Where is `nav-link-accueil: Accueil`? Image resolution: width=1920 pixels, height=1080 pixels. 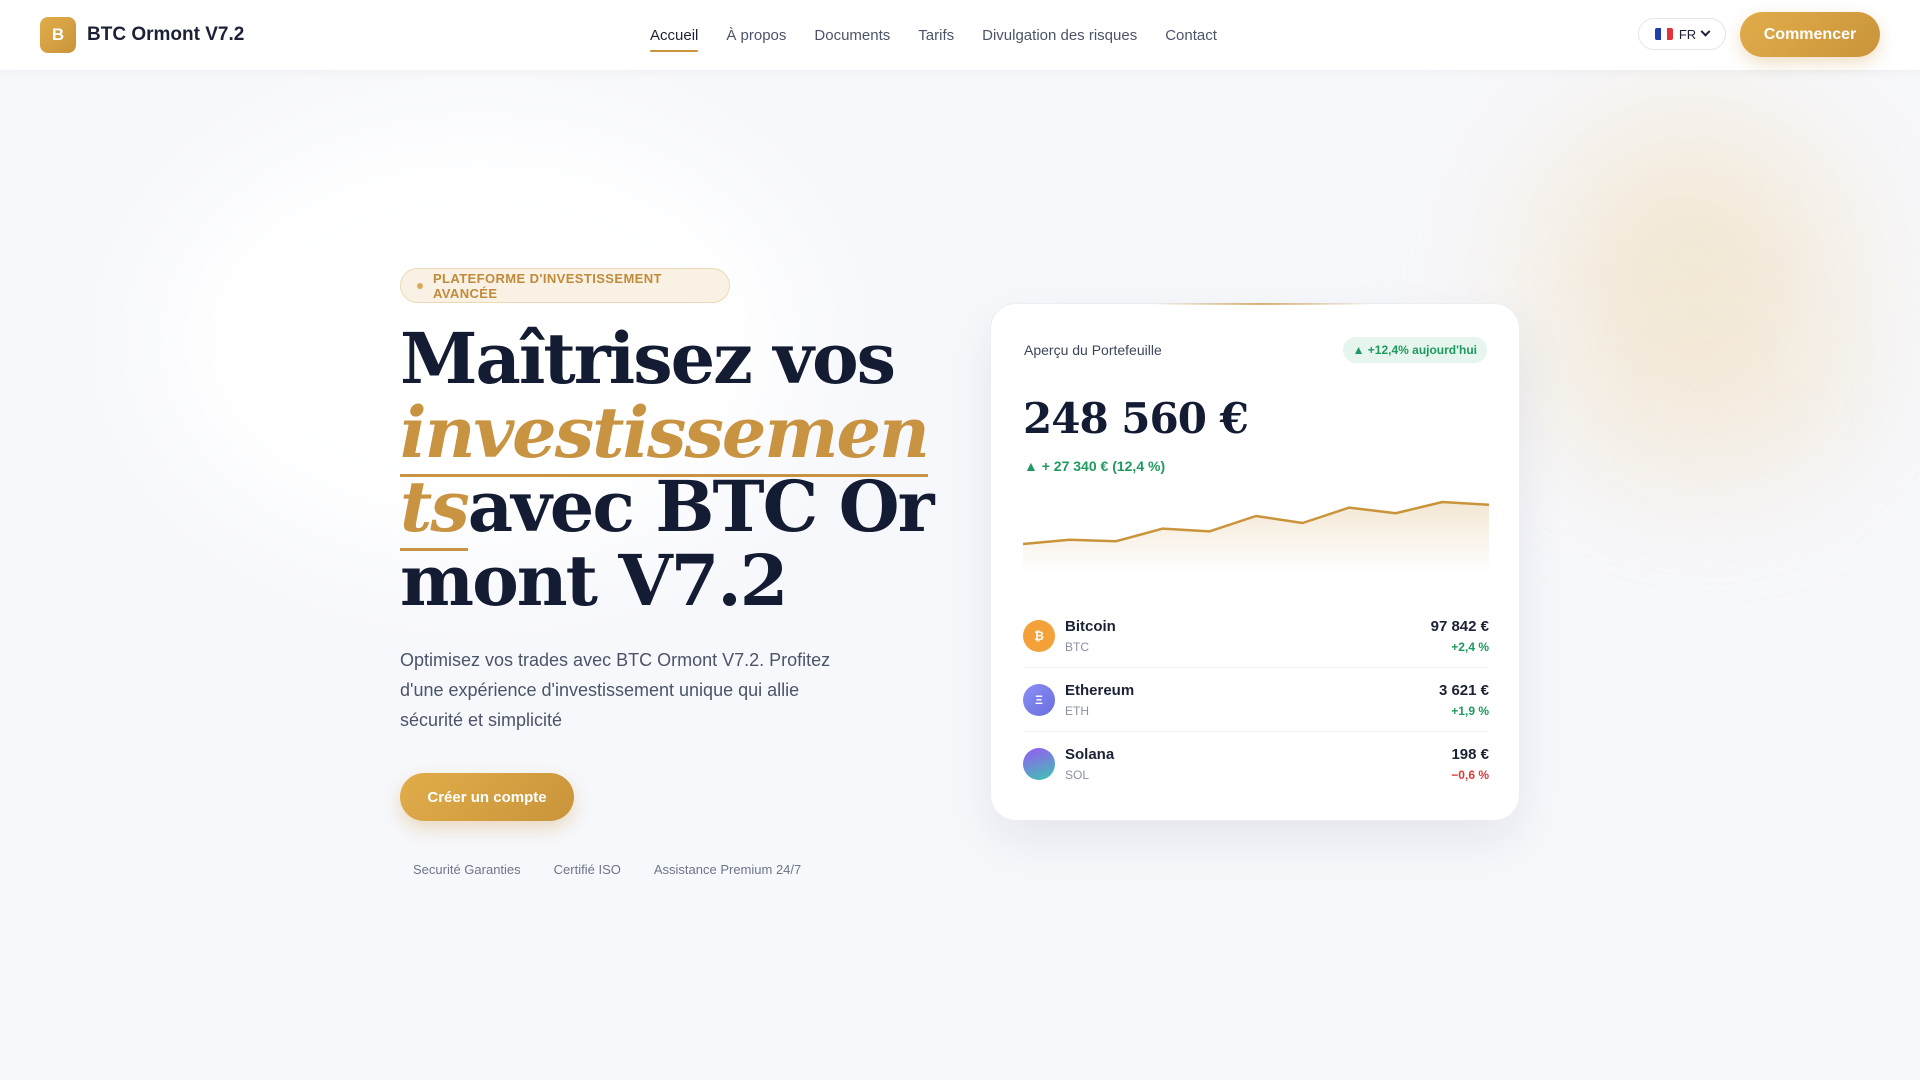
nav-link-accueil: Accueil is located at coordinates (674, 37).